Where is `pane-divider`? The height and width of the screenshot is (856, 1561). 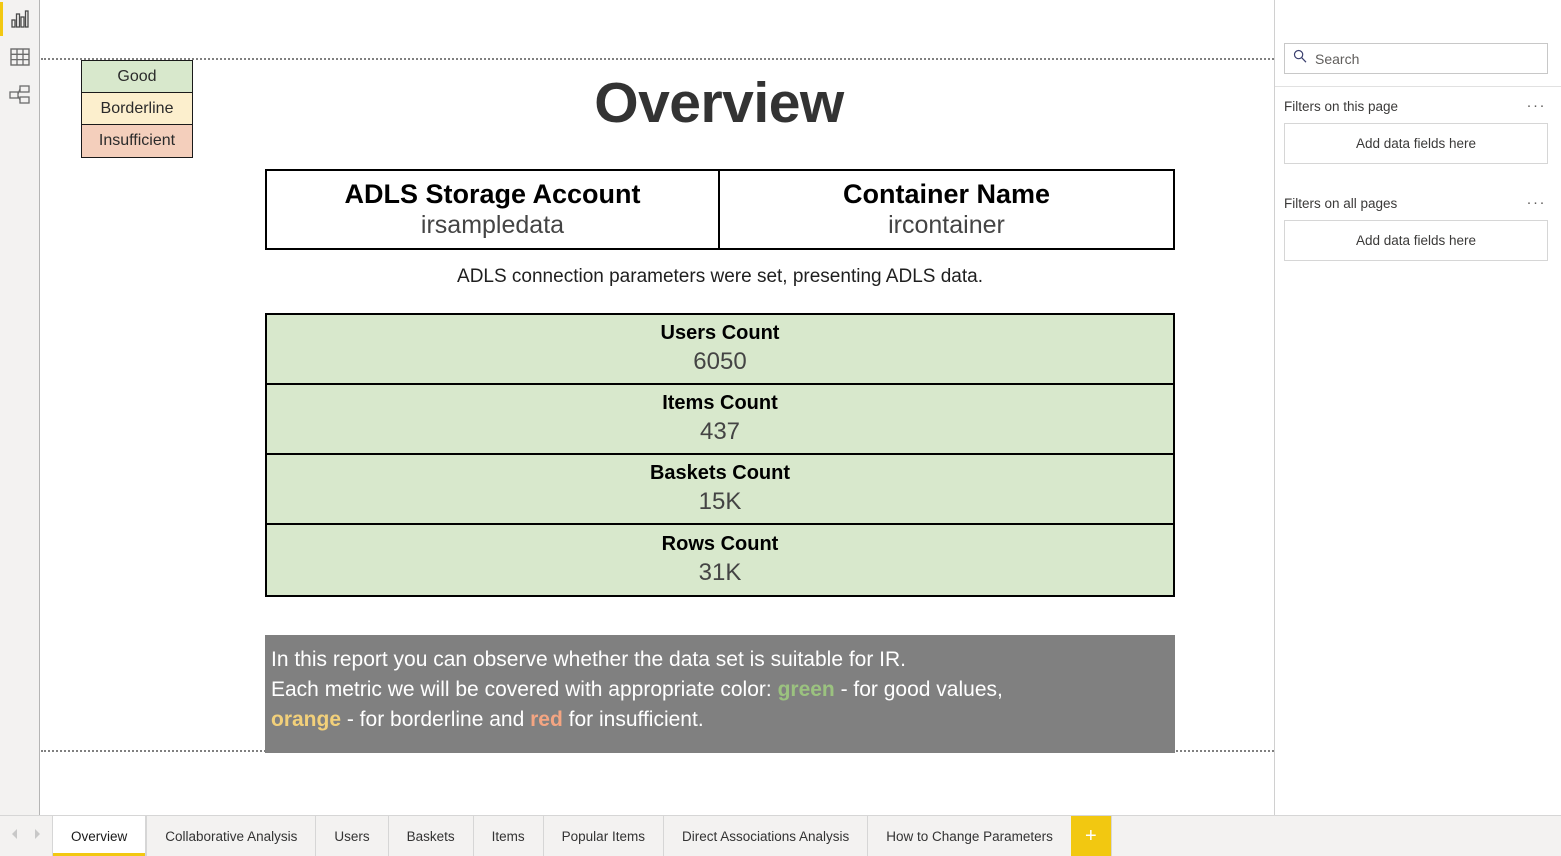 pane-divider is located at coordinates (1418, 86).